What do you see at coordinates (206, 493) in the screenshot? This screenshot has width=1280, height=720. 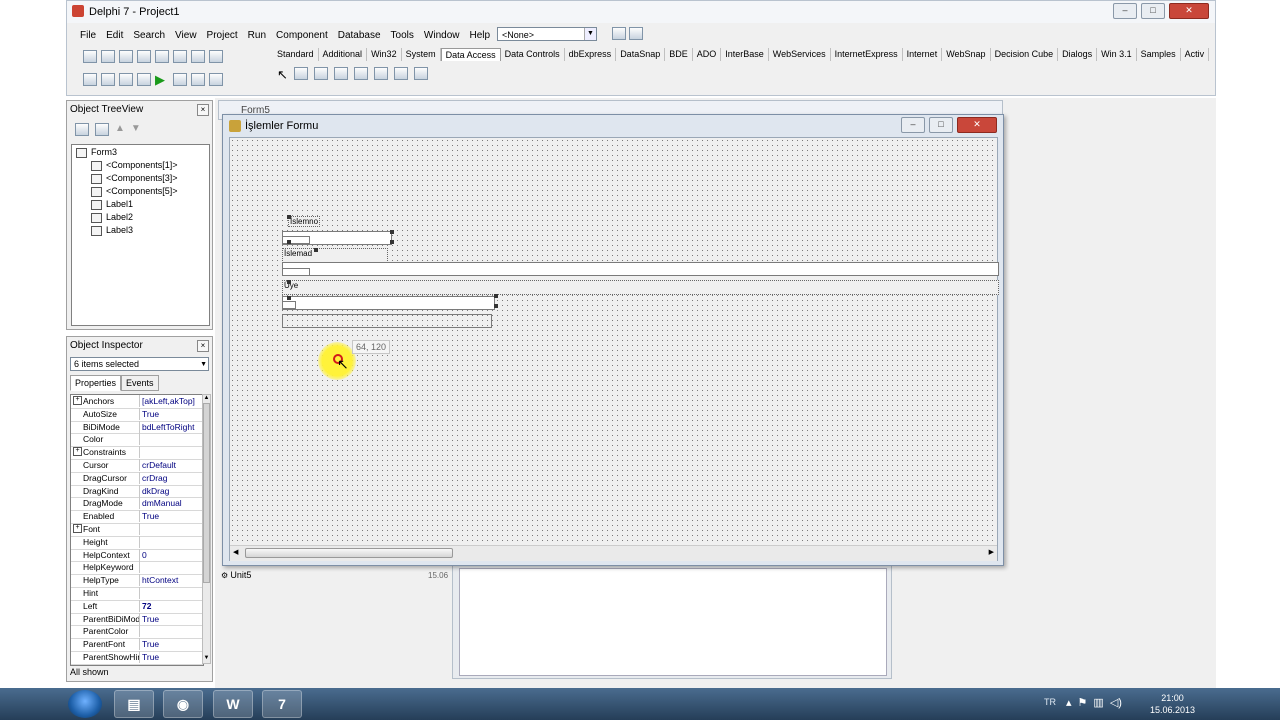 I see `scroll-thumb` at bounding box center [206, 493].